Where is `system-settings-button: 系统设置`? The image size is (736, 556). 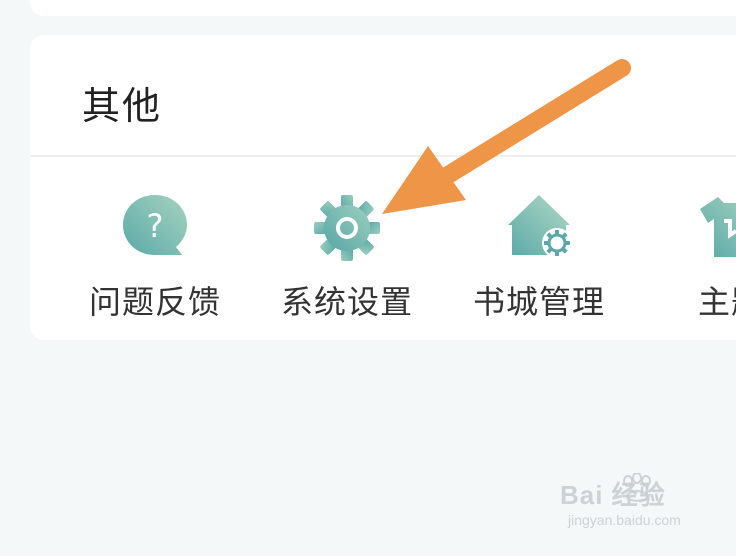
system-settings-button: 系统设置 is located at coordinates (347, 256).